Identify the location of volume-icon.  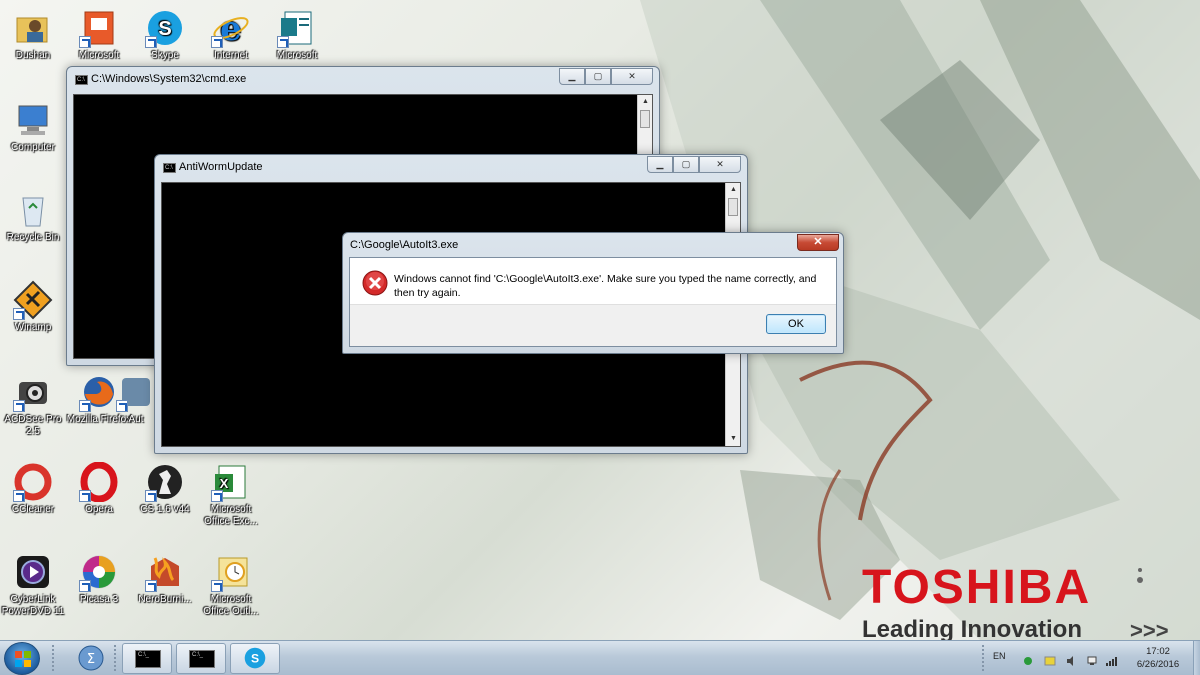
(1072, 659).